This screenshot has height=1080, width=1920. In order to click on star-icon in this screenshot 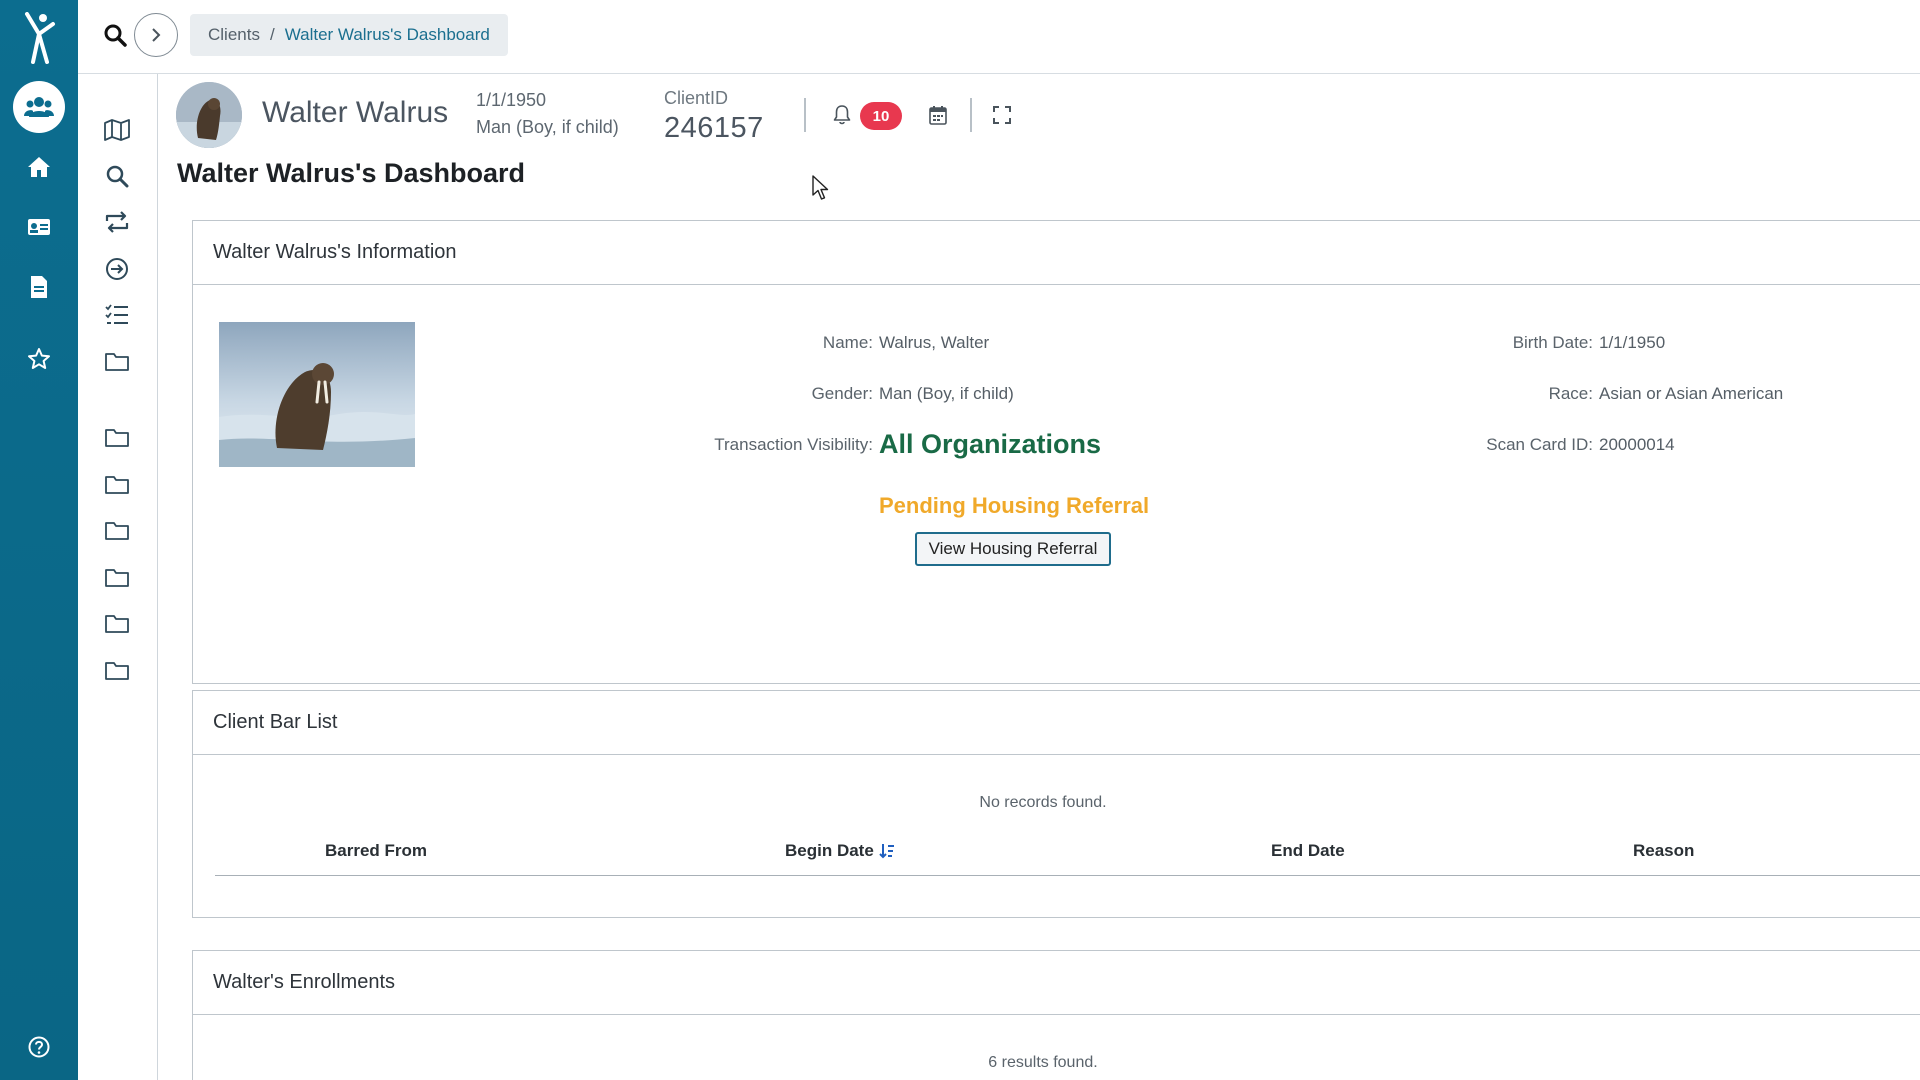, I will do `click(39, 359)`.